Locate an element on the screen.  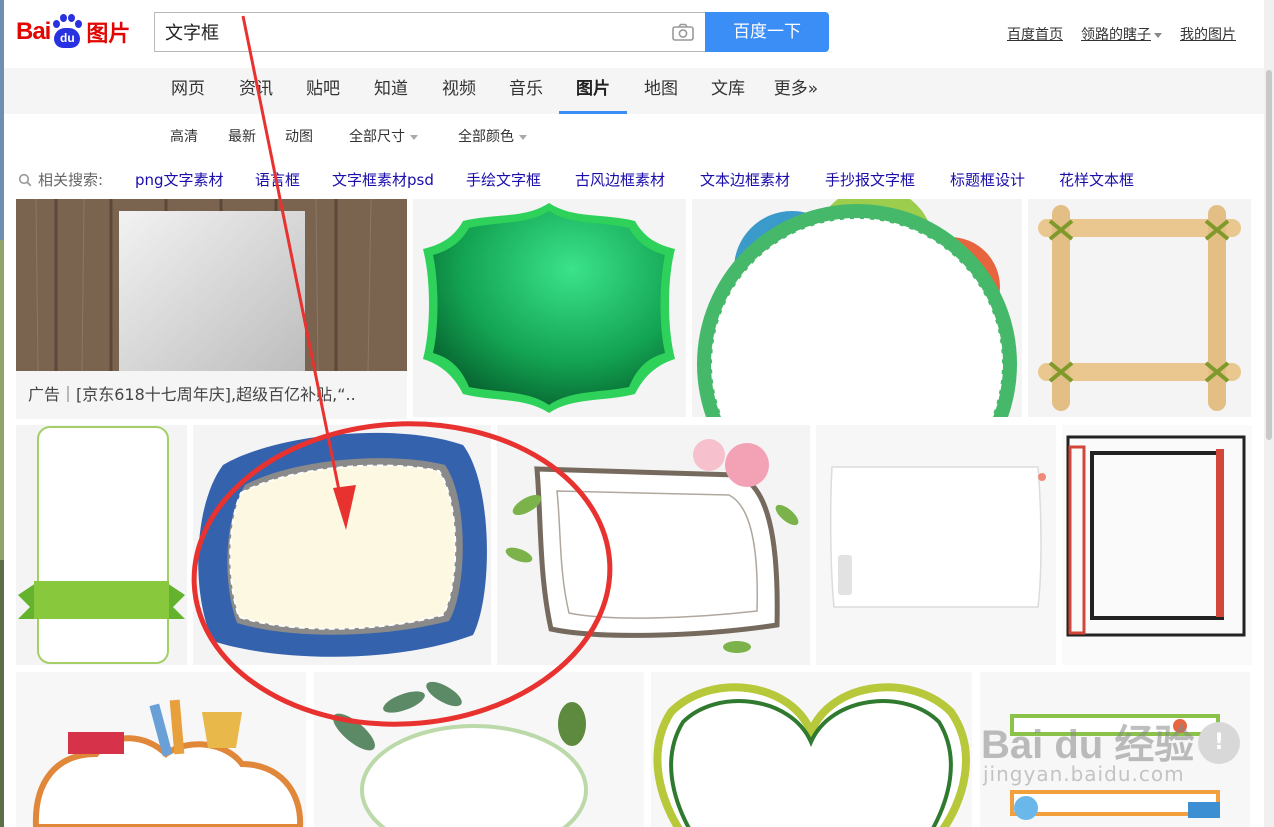
filter-color-dropdown: 全部颜色 is located at coordinates (492, 136).